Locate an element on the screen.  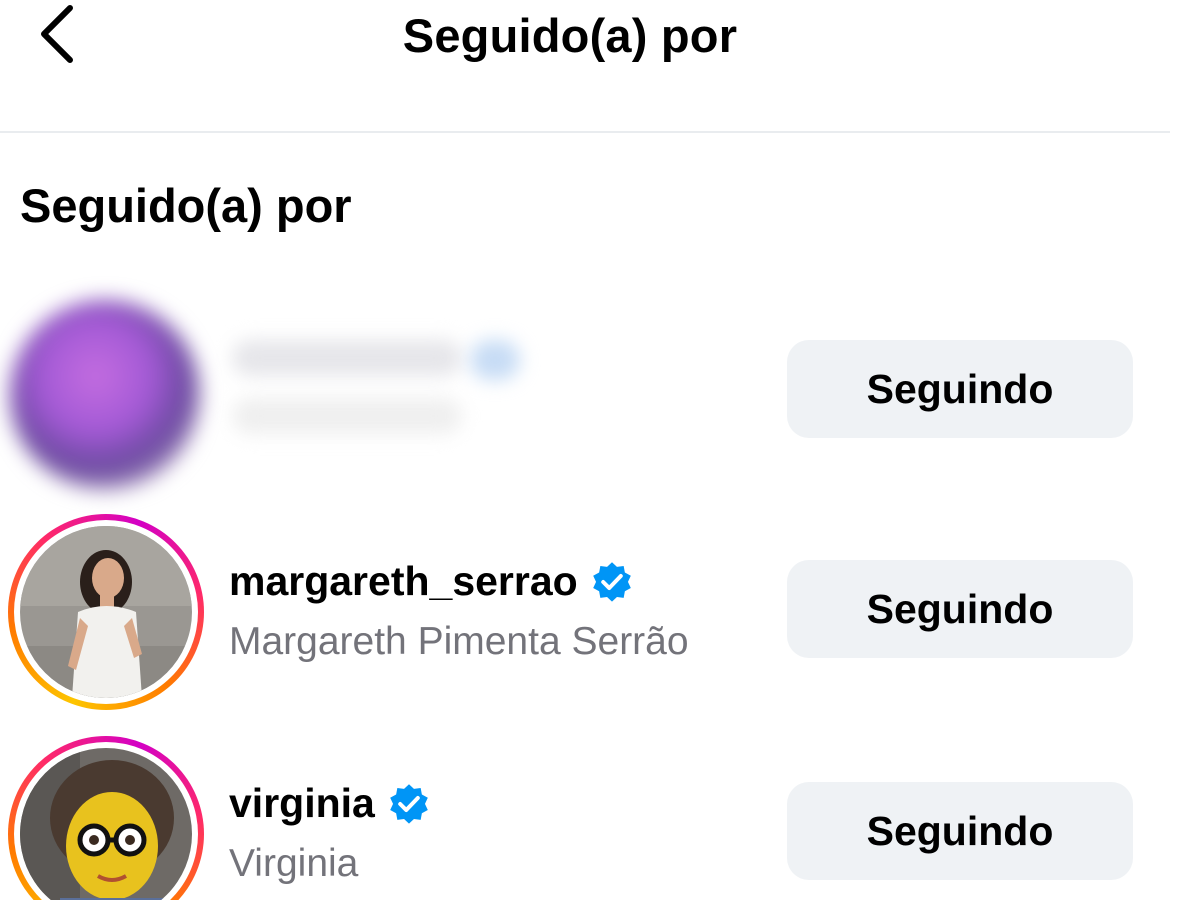
top-navigation-bar: Seguido(a) por is located at coordinates (600, 66).